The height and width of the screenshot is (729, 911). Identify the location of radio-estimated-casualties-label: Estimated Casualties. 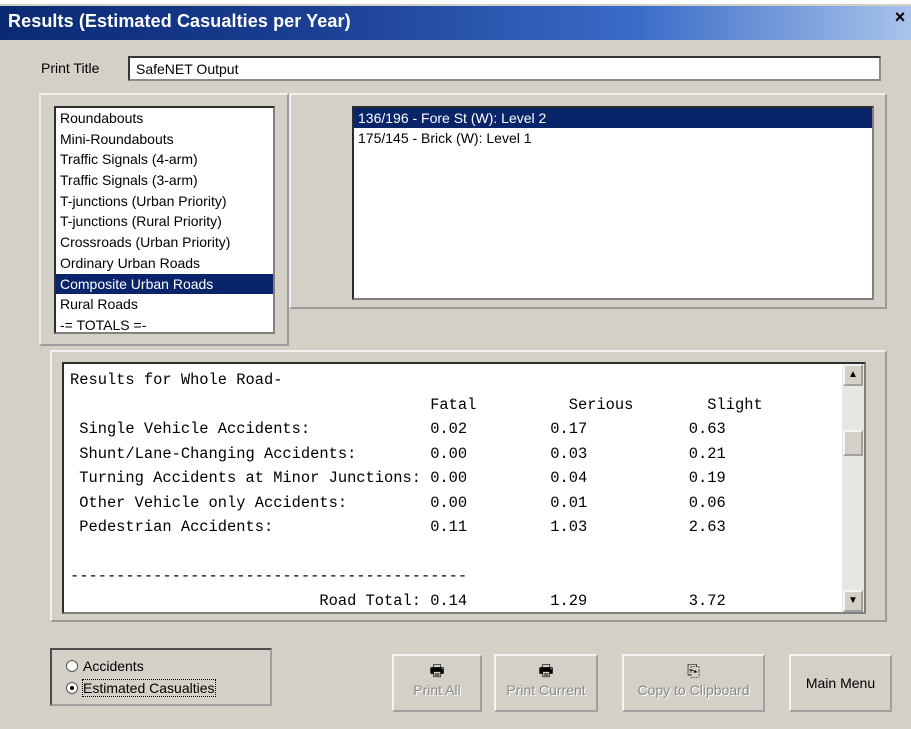
(149, 688).